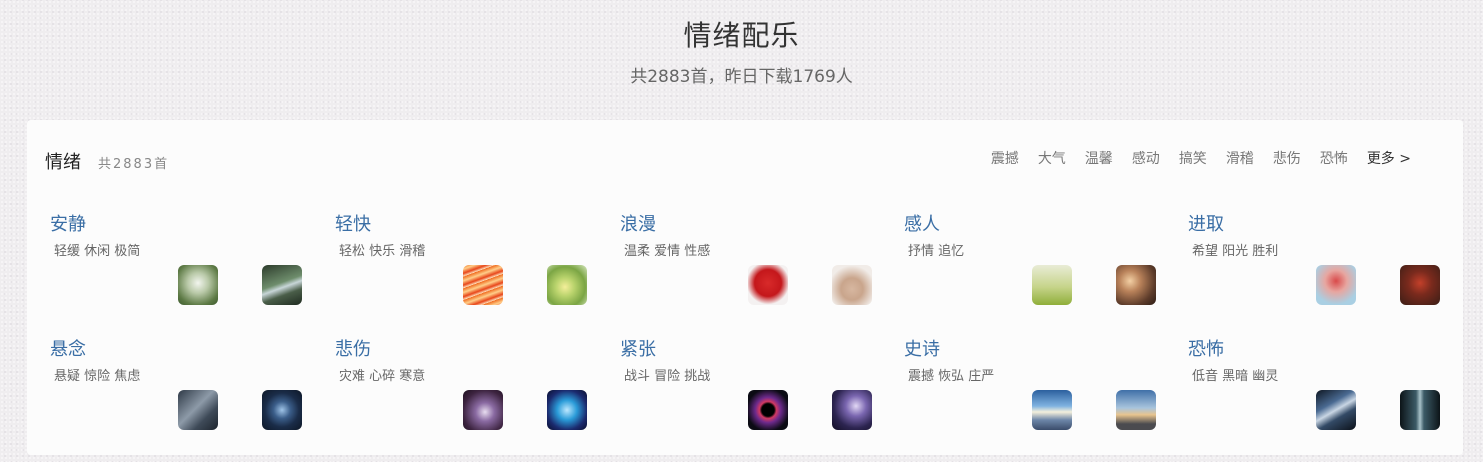 This screenshot has height=462, width=1483. What do you see at coordinates (134, 164) in the screenshot?
I see `panel-count: 共2883首` at bounding box center [134, 164].